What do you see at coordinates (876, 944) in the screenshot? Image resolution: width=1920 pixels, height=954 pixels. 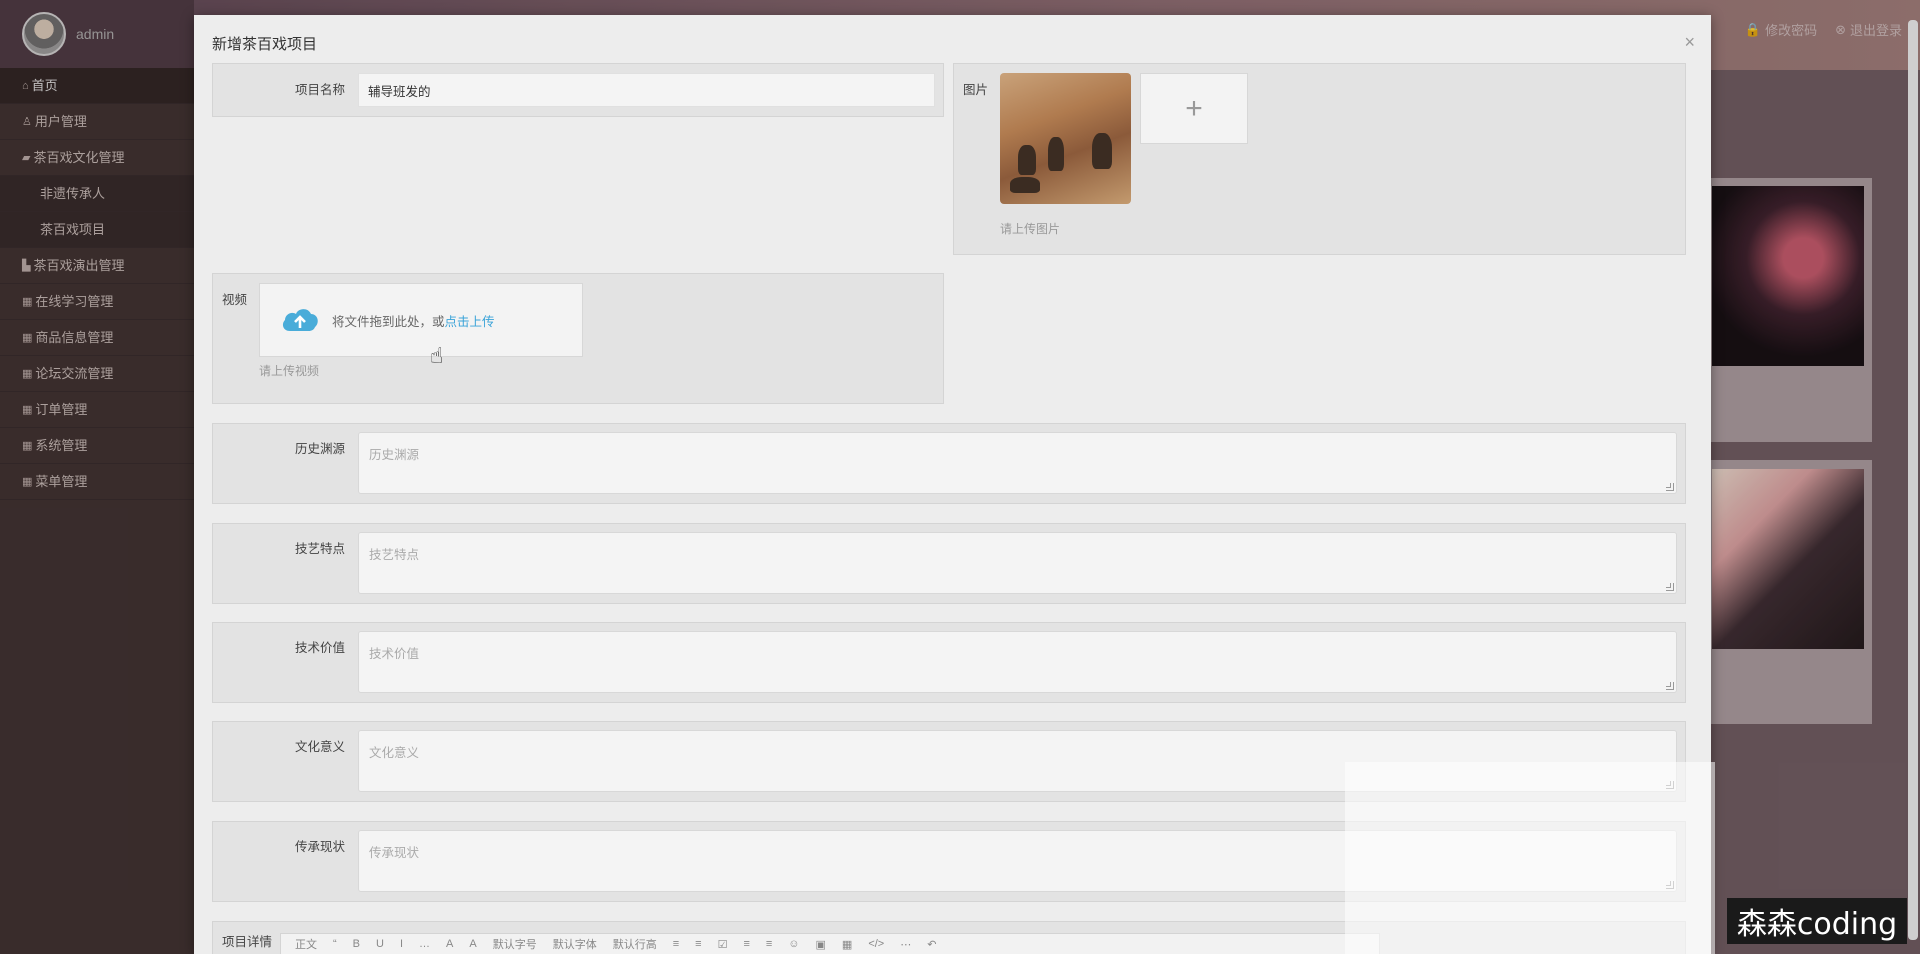 I see `toolbar-code: </>` at bounding box center [876, 944].